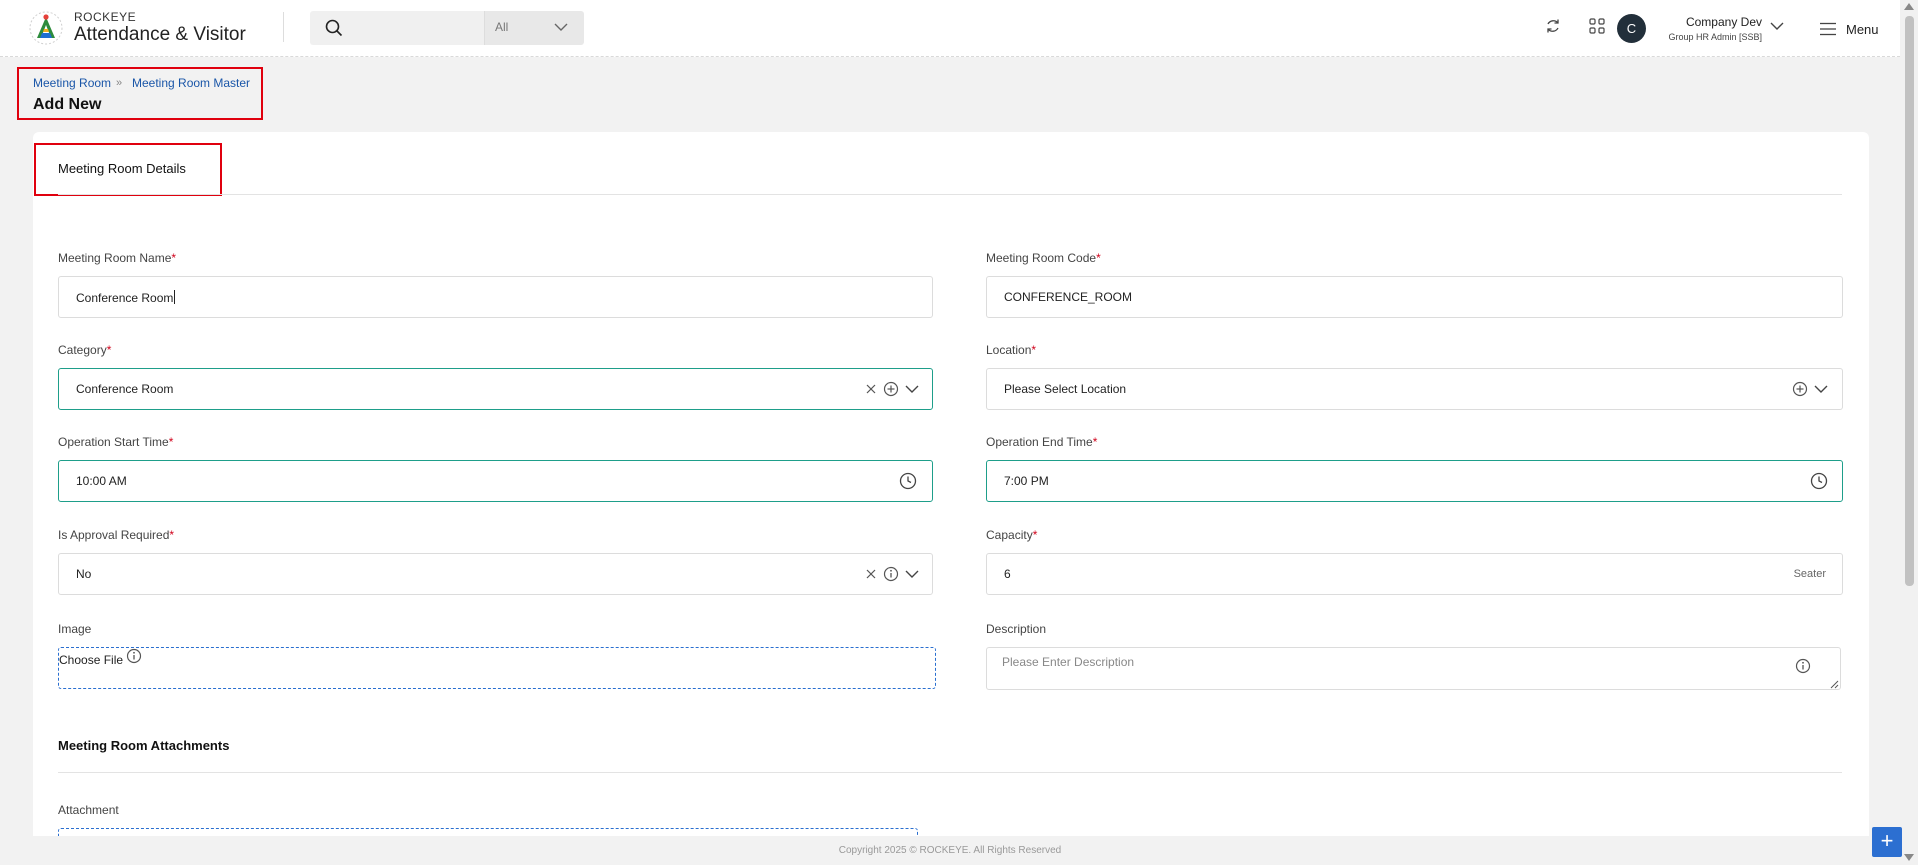 This screenshot has height=865, width=1918. Describe the element at coordinates (105, 17) in the screenshot. I see `brand-name: ROCKEYE` at that location.